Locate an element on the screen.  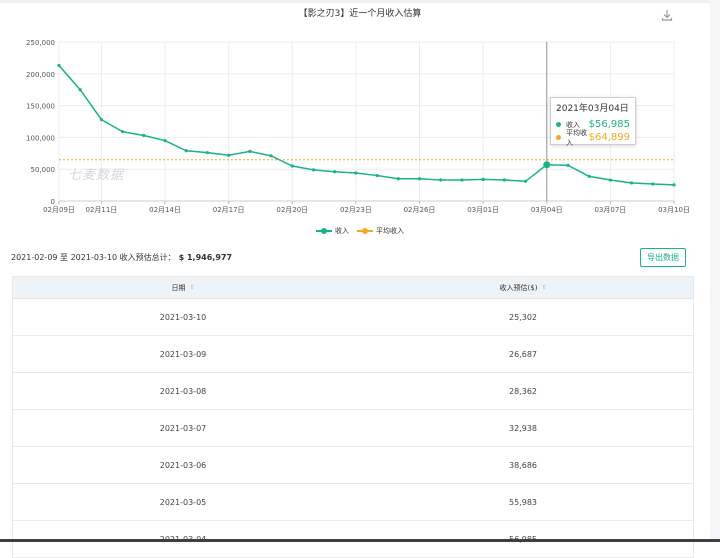
legend-item-average: 平均收入 is located at coordinates (380, 231).